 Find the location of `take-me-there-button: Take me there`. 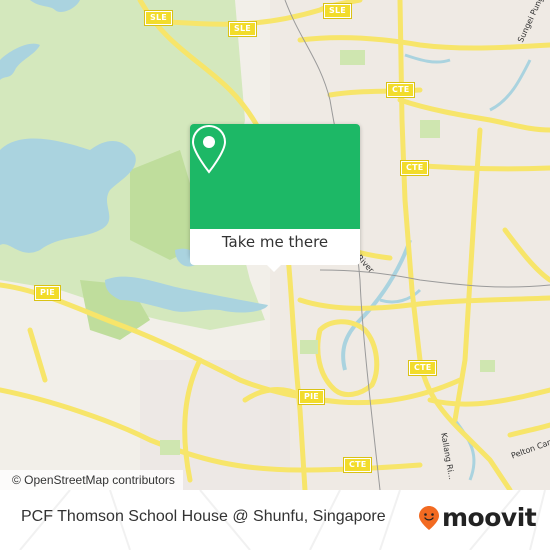

take-me-there-button: Take me there is located at coordinates (275, 247).